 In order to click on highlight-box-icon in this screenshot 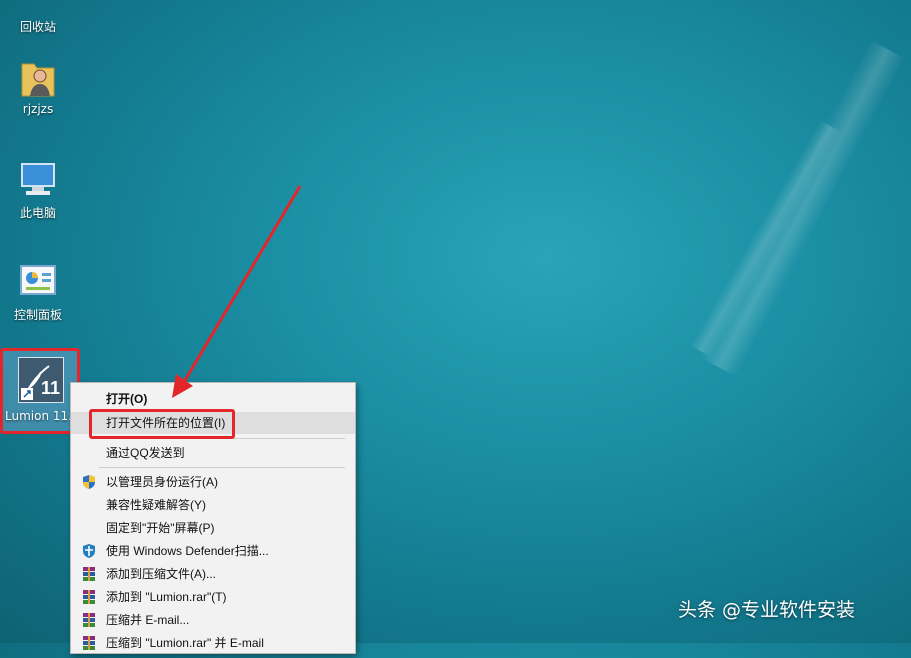, I will do `click(40, 391)`.